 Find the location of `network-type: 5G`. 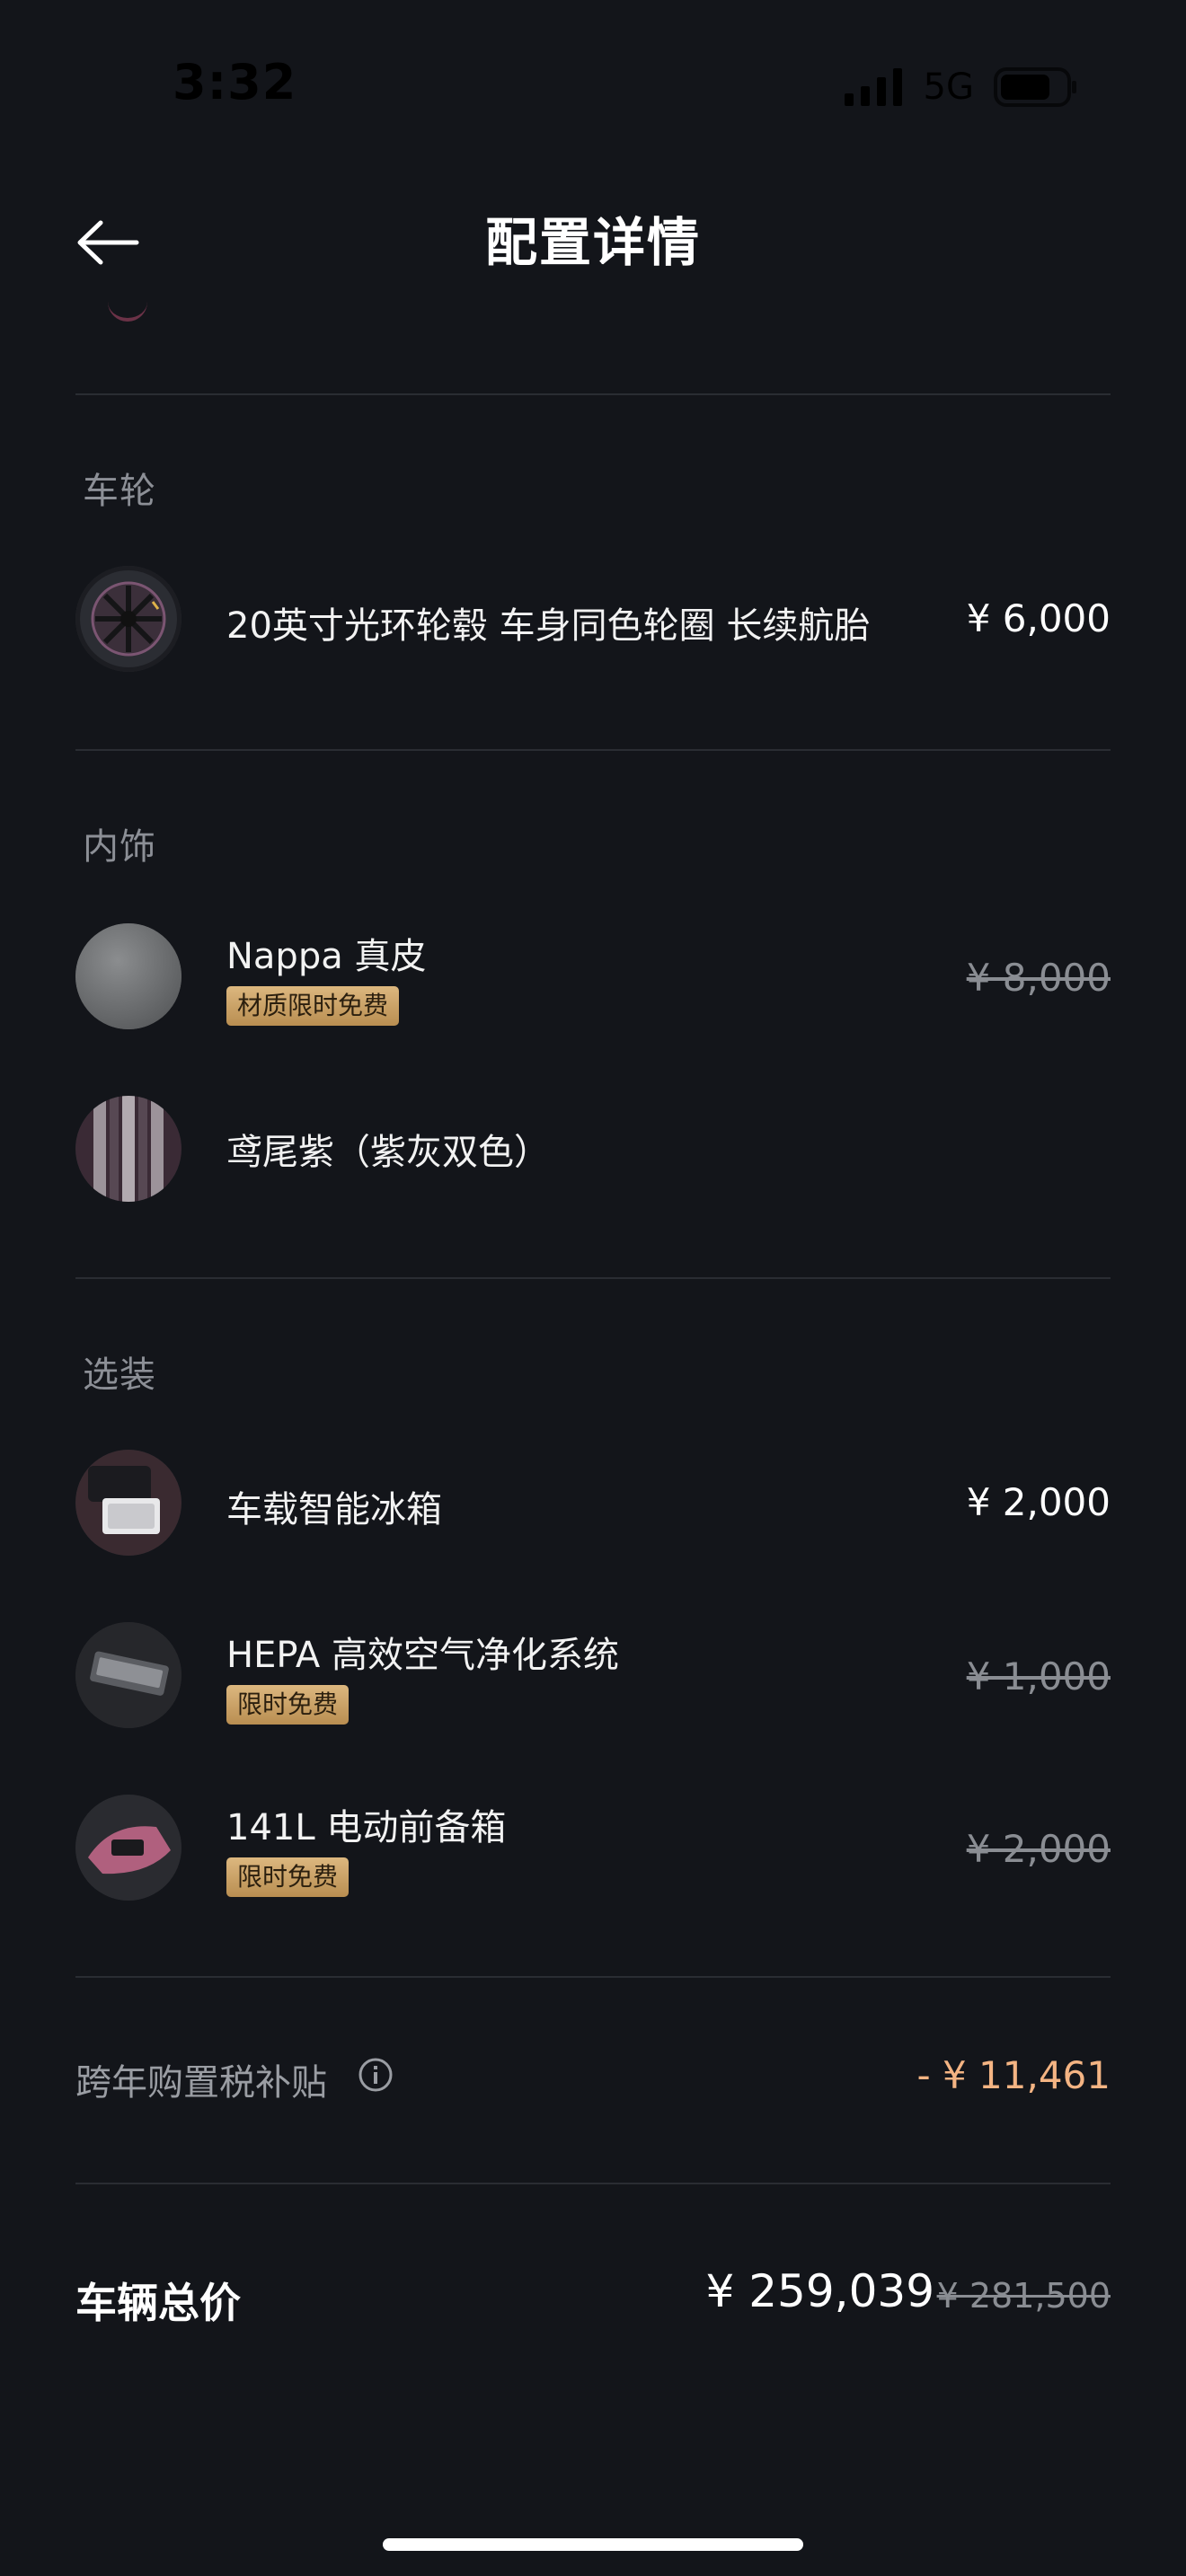

network-type: 5G is located at coordinates (948, 87).